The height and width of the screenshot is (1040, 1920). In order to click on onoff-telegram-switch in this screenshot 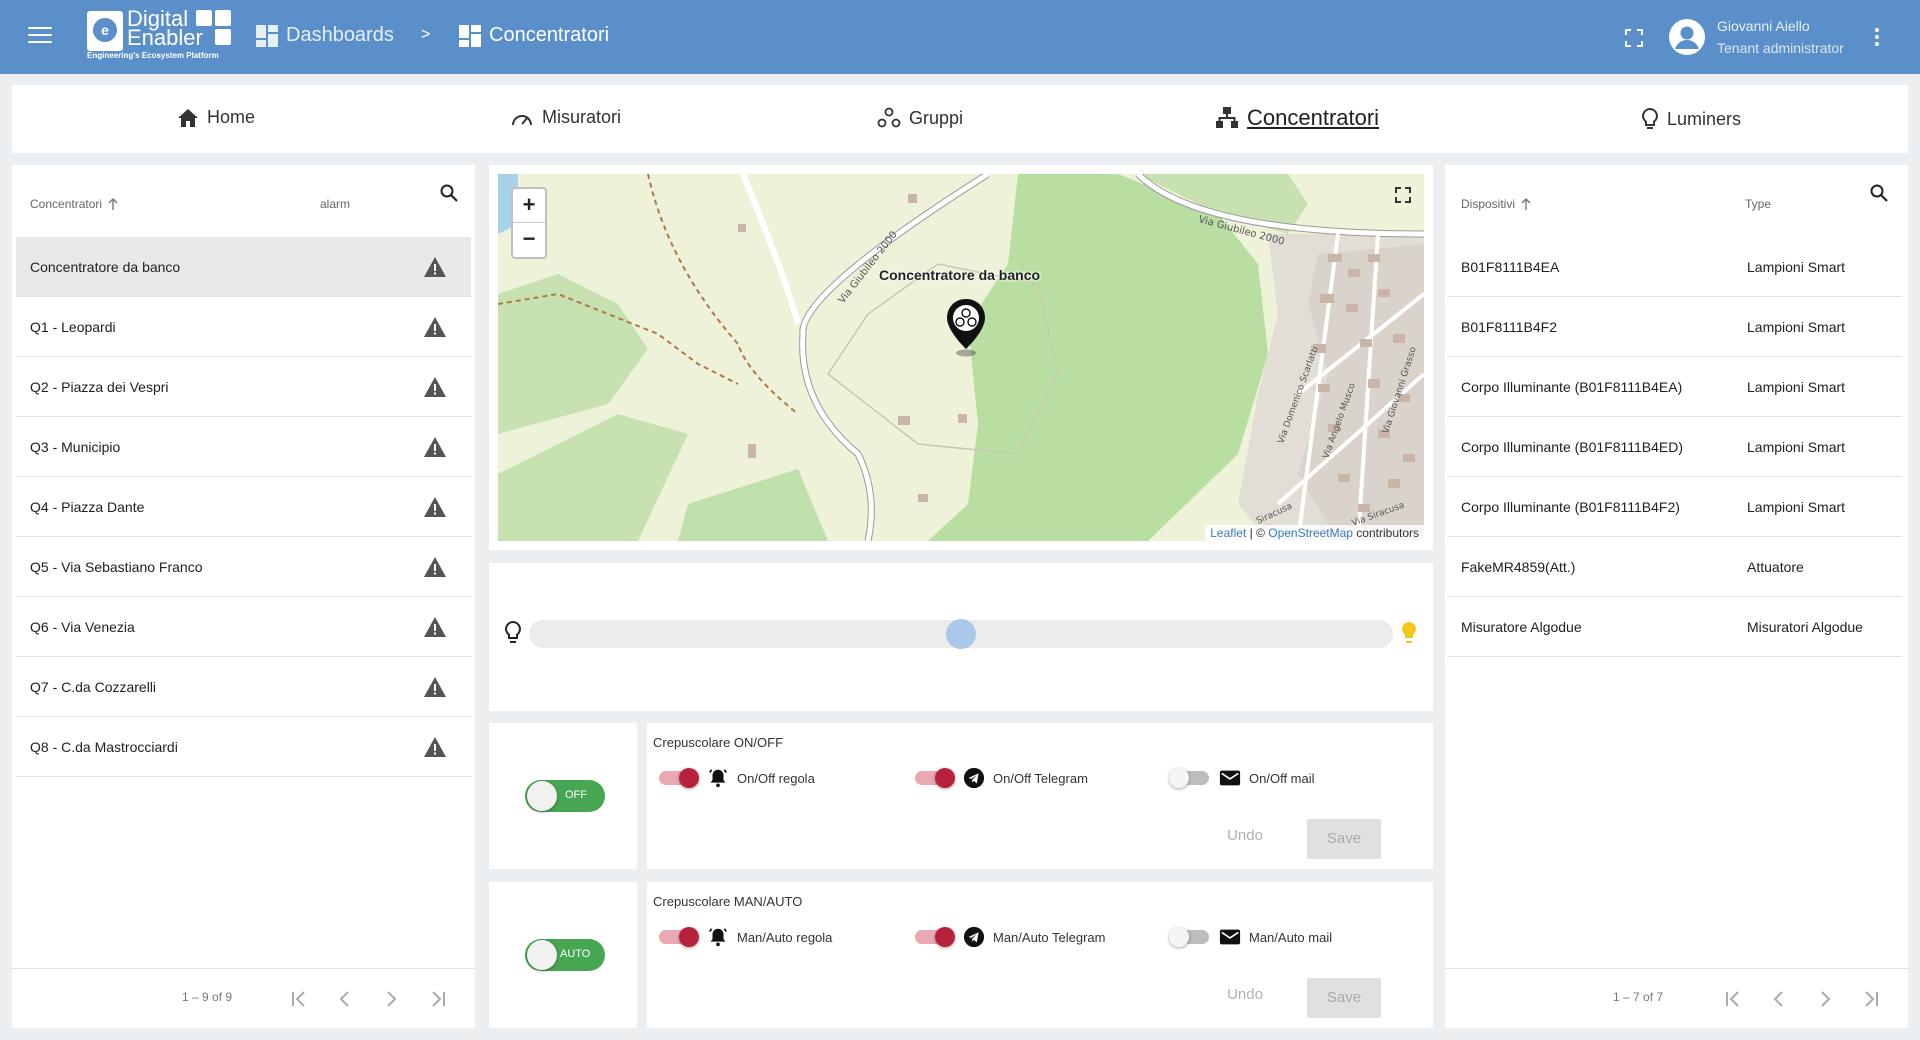, I will do `click(934, 778)`.